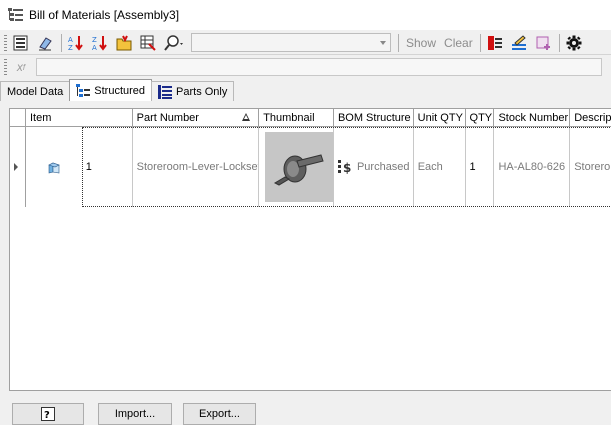 This screenshot has width=611, height=425. I want to click on column-header-stock-number: Stock Number, so click(532, 118).